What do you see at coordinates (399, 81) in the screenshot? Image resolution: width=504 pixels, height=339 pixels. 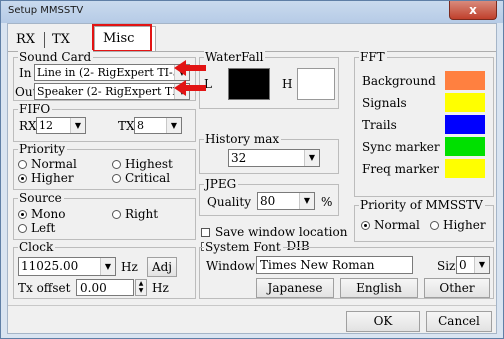 I see `fft-background-label: Background` at bounding box center [399, 81].